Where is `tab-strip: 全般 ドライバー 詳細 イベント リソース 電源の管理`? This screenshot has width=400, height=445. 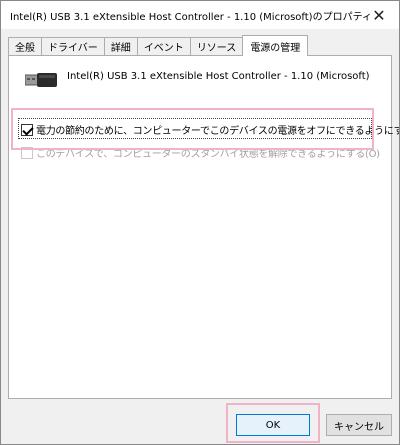 tab-strip: 全般 ドライバー 詳細 イベント リソース 電源の管理 is located at coordinates (158, 45).